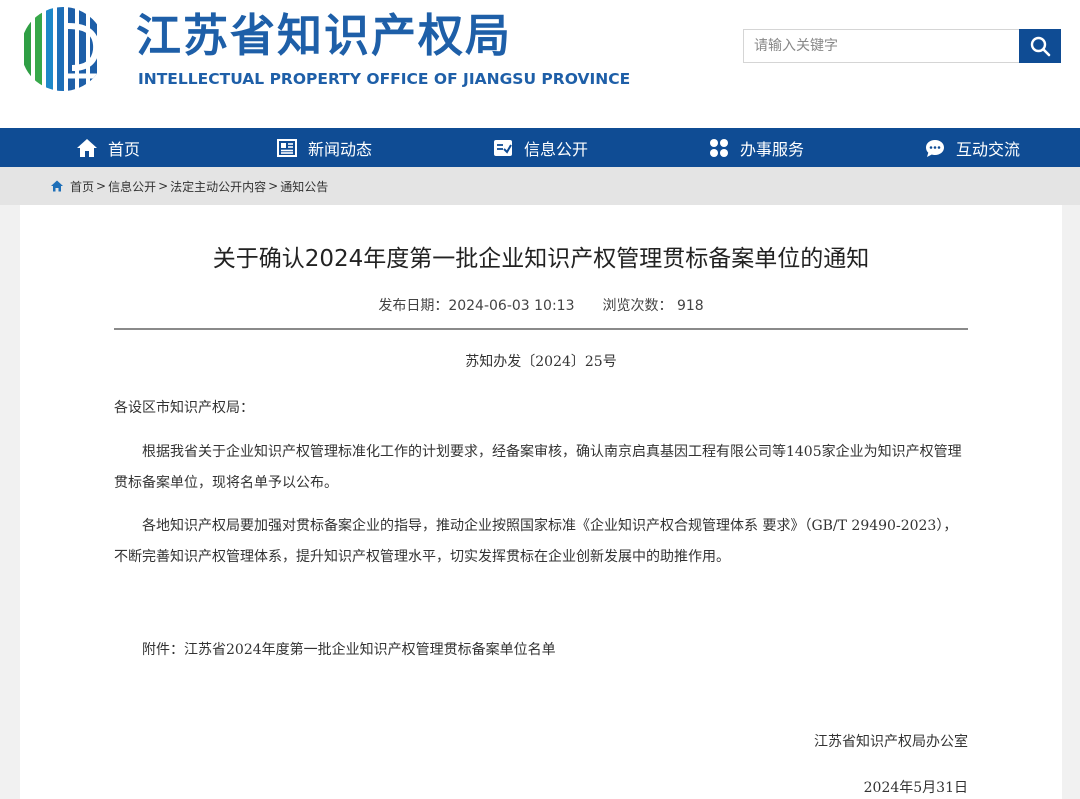 This screenshot has height=799, width=1080. What do you see at coordinates (541, 259) in the screenshot?
I see `article-title: 关于确认2024年度第一批企业知识产权管理贯标备案单位的通知` at bounding box center [541, 259].